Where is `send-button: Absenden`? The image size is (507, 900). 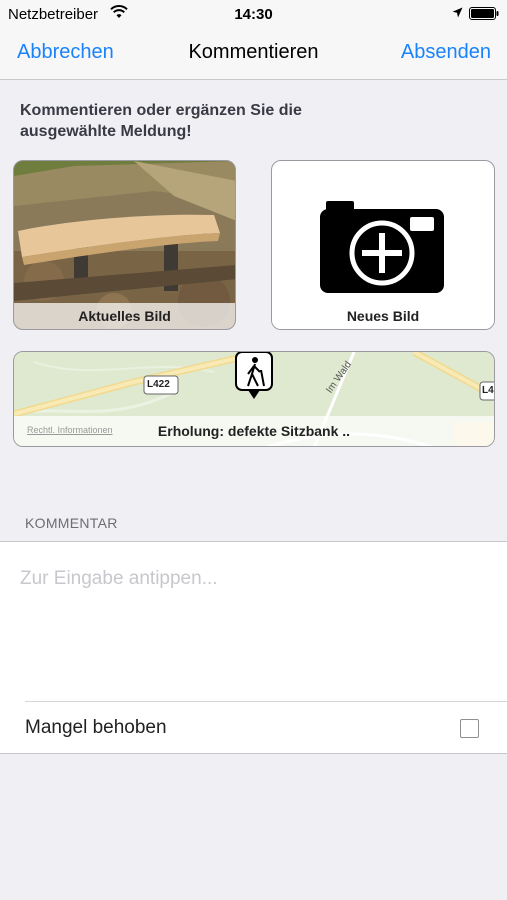
send-button: Absenden is located at coordinates (446, 52).